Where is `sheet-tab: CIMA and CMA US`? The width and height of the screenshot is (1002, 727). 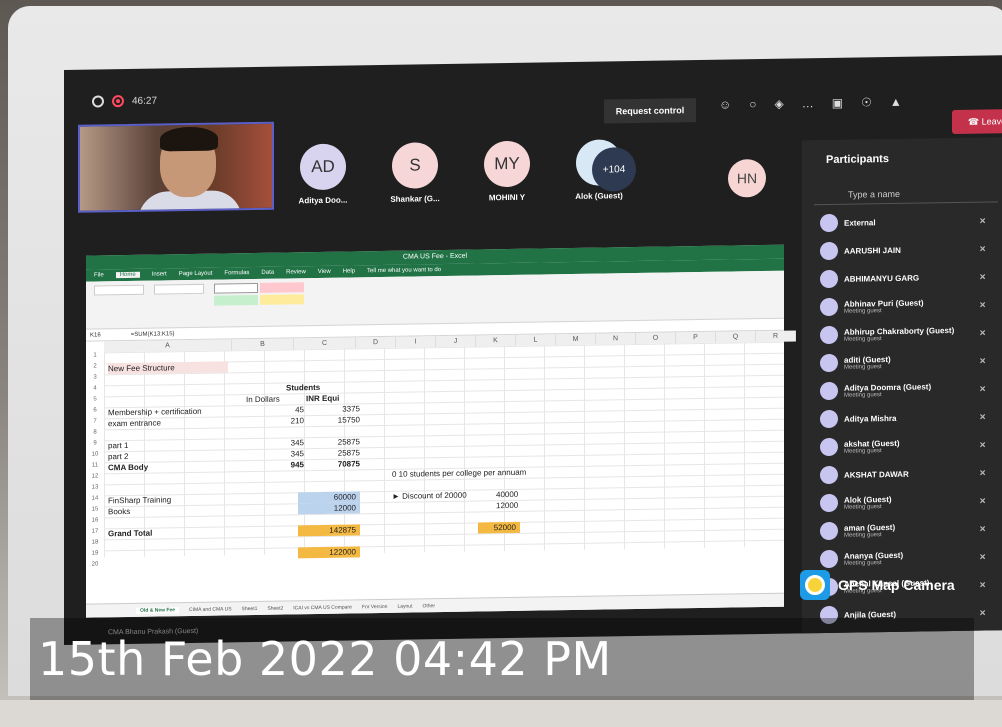
sheet-tab: CIMA and CMA US is located at coordinates (210, 609).